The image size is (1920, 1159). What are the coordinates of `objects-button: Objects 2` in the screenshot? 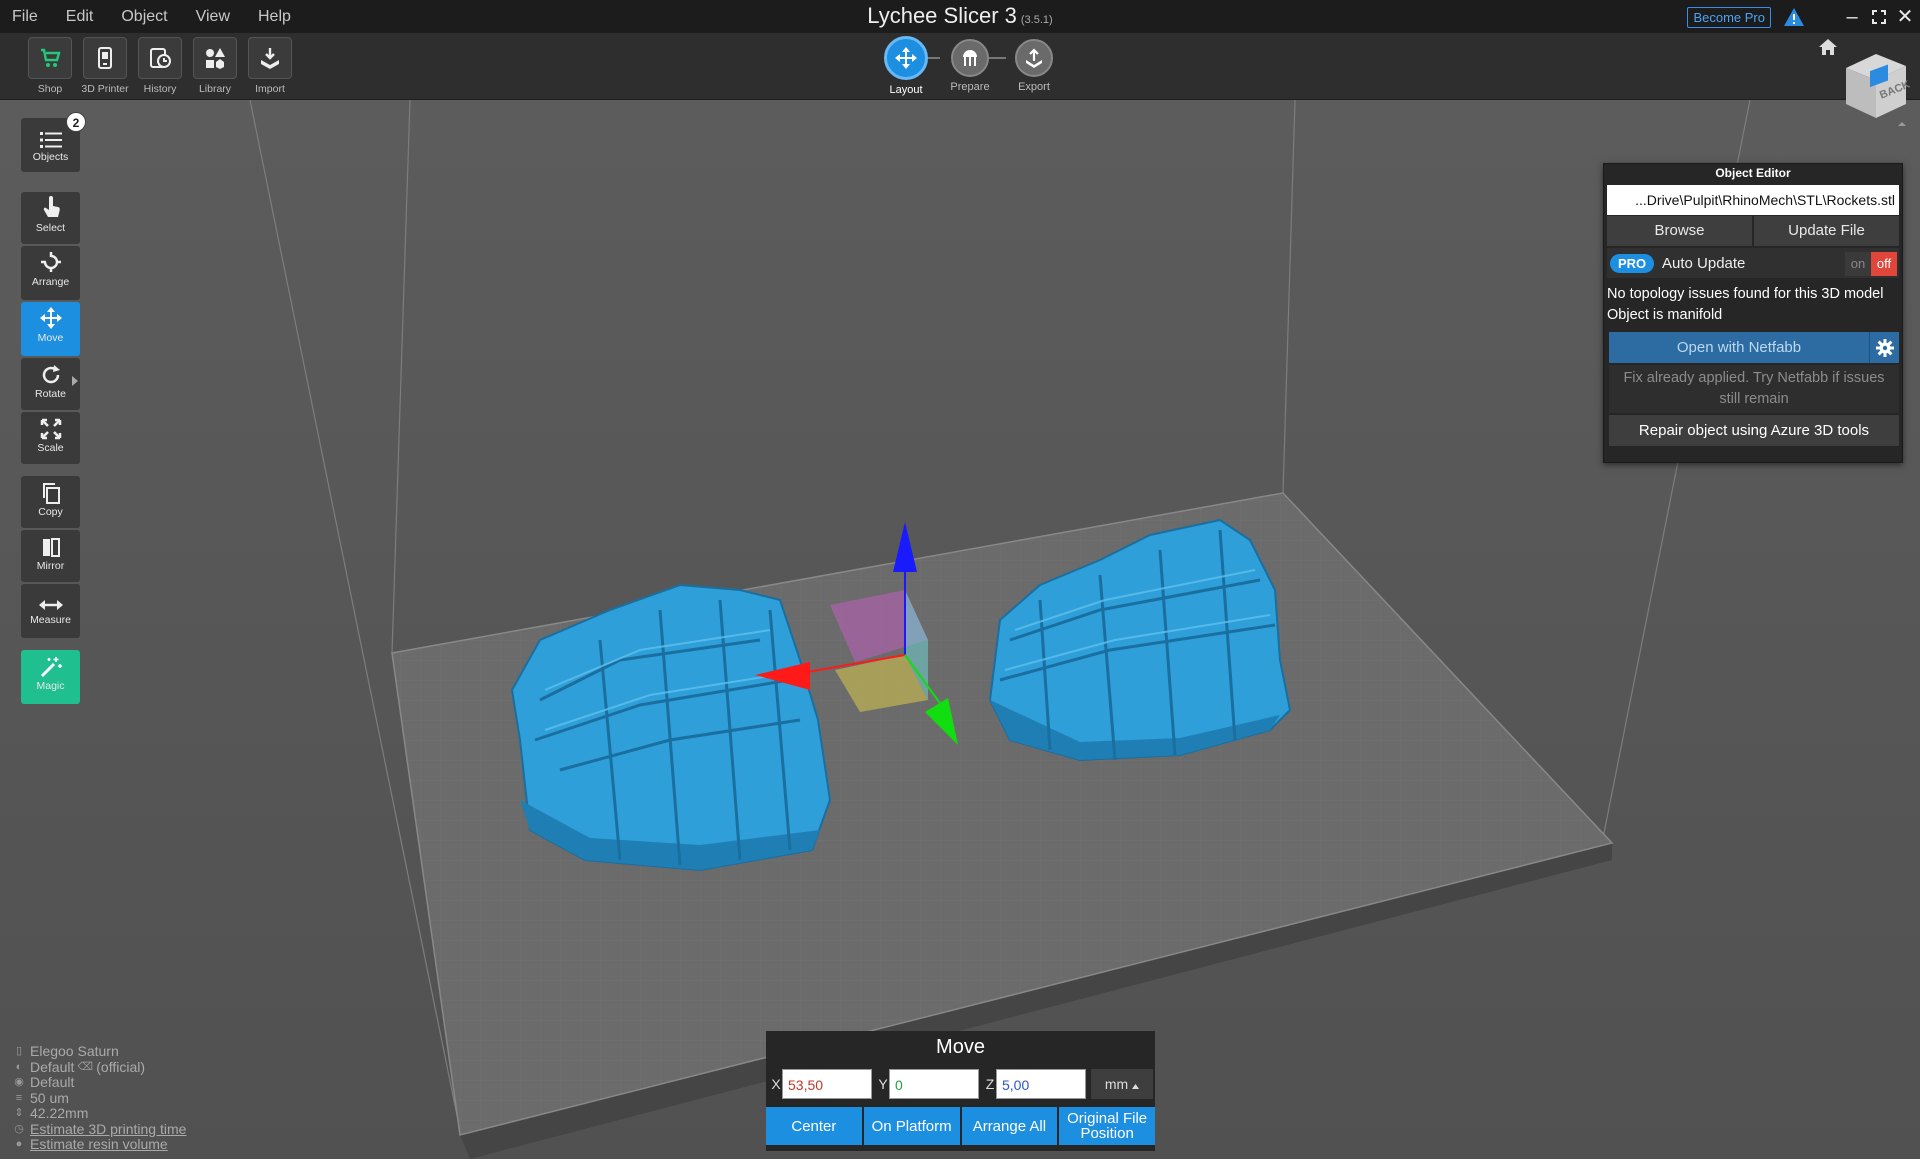 It's located at (53, 142).